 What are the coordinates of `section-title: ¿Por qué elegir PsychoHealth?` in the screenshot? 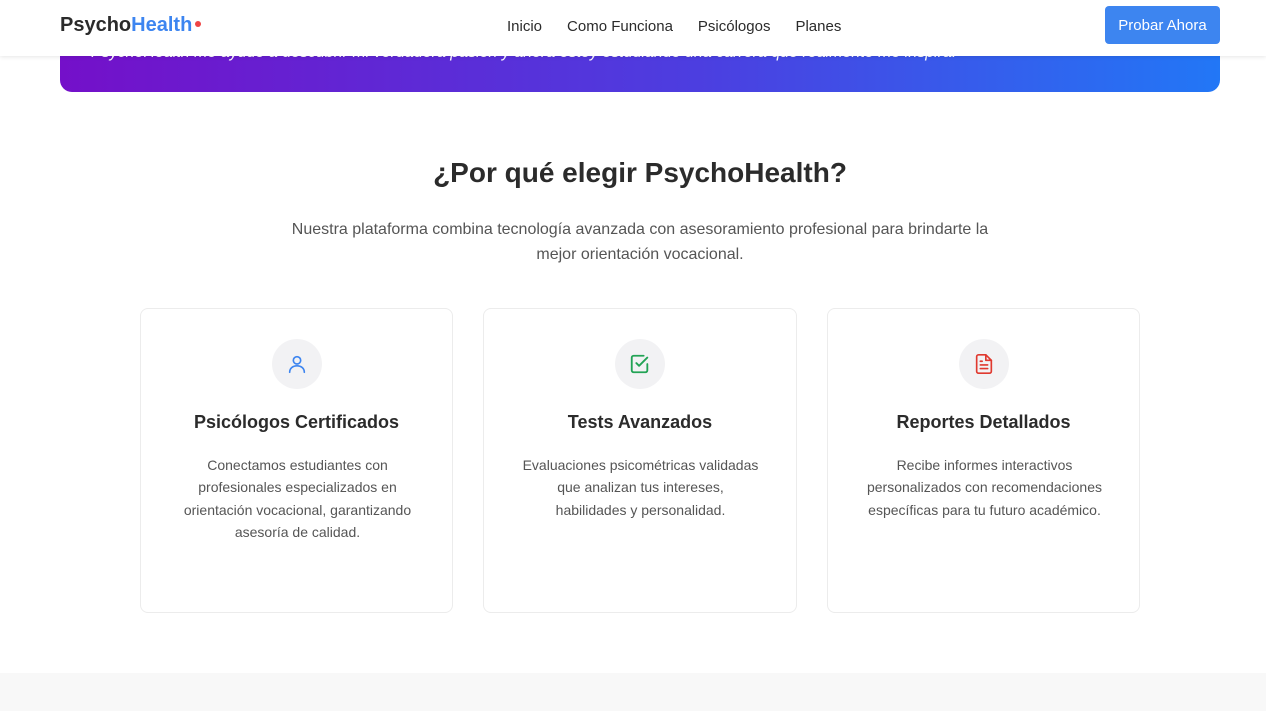 It's located at (640, 172).